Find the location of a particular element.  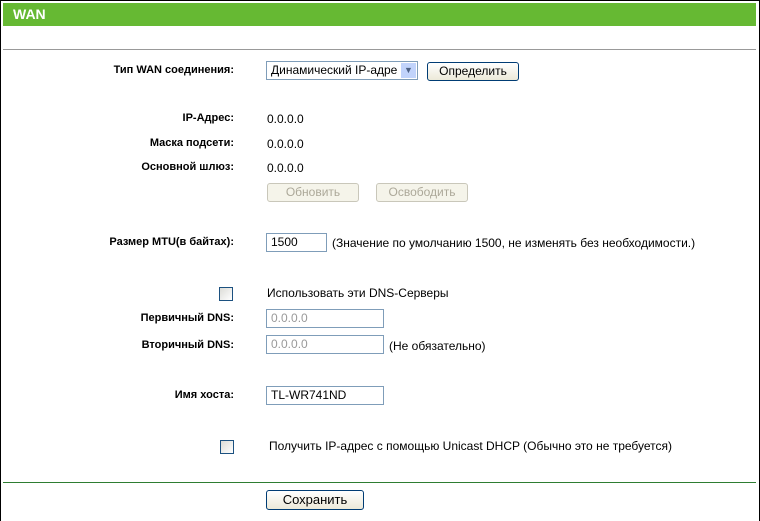

detect-button: Определить is located at coordinates (473, 71).